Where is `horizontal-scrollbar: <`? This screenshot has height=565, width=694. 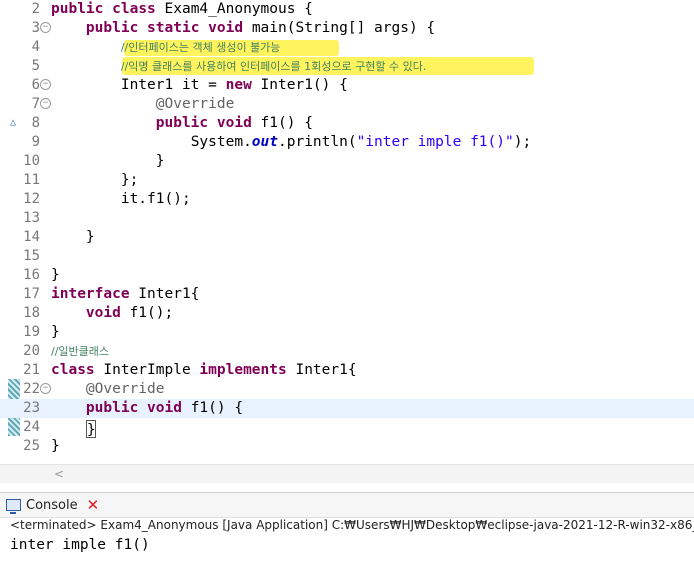 horizontal-scrollbar: < is located at coordinates (347, 473).